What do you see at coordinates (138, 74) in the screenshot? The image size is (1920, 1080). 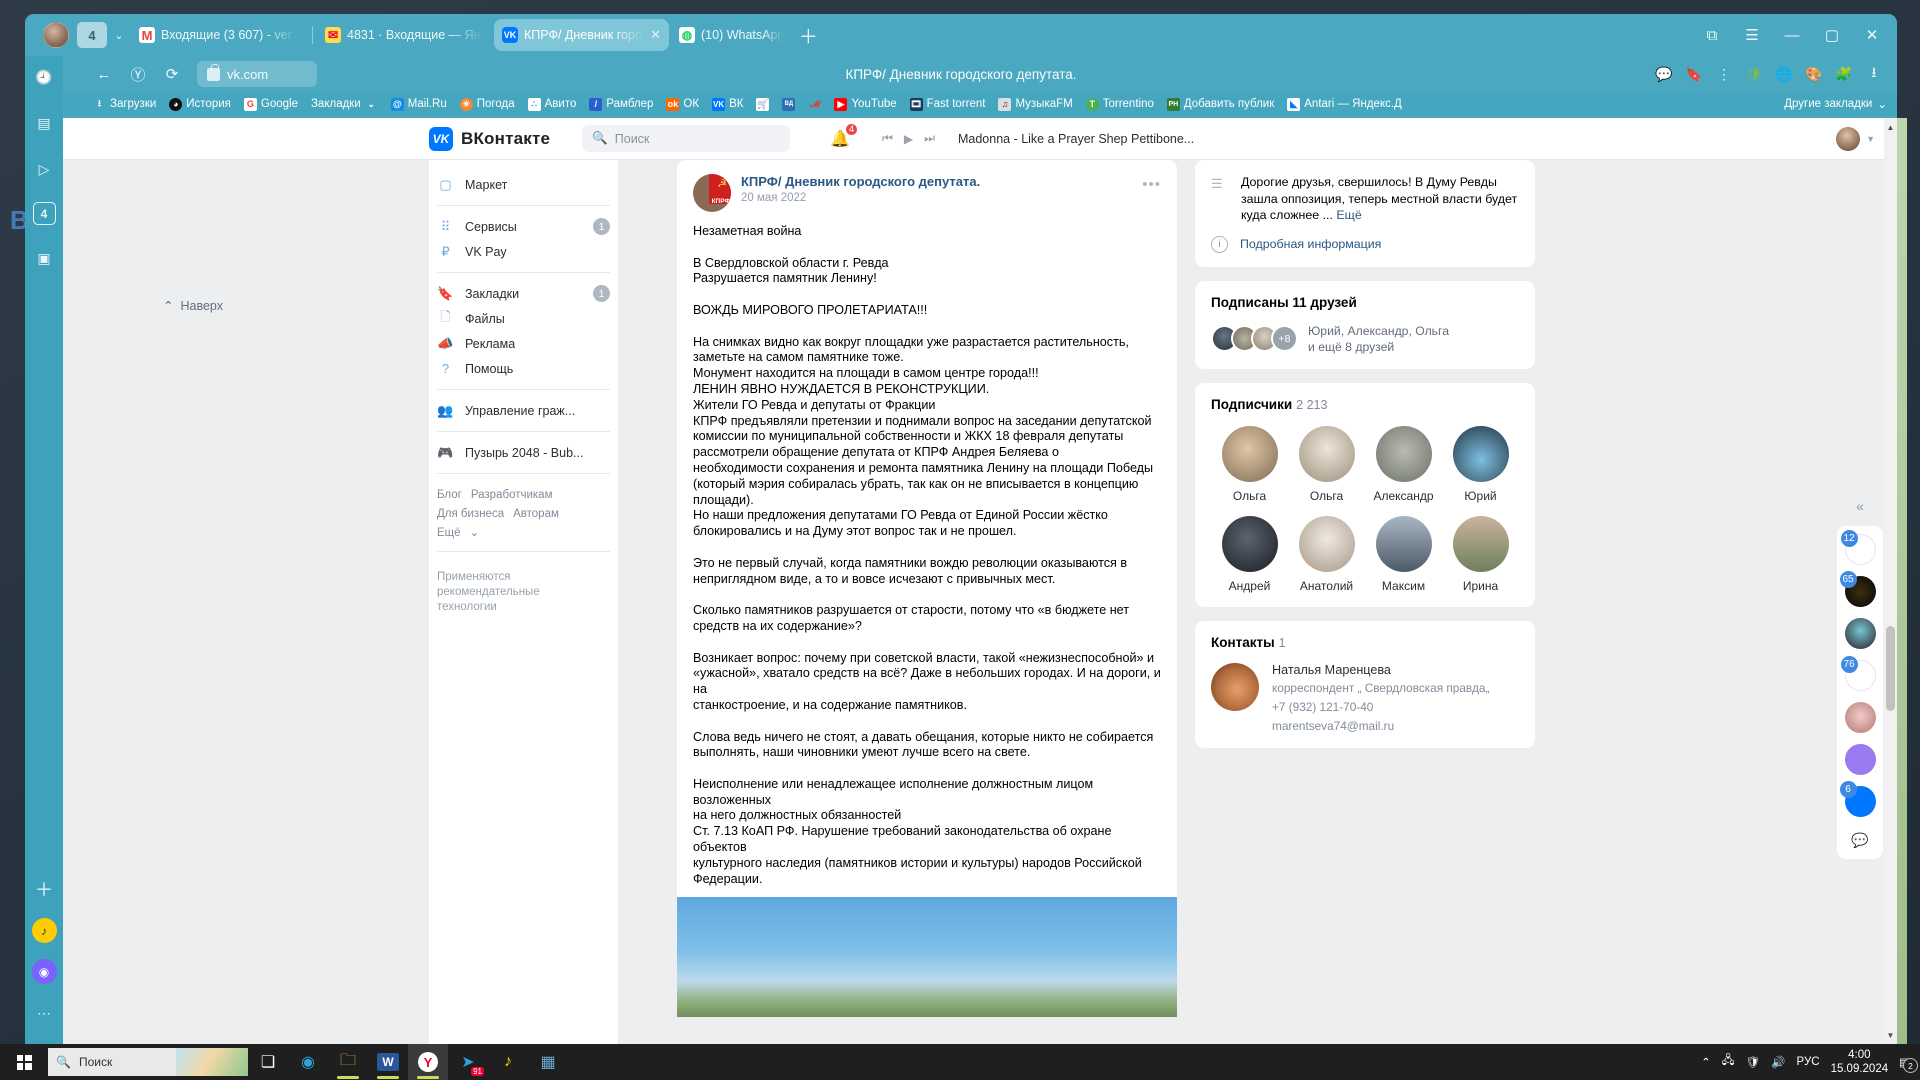 I see `yandex-assistant-icon: Ⓨ` at bounding box center [138, 74].